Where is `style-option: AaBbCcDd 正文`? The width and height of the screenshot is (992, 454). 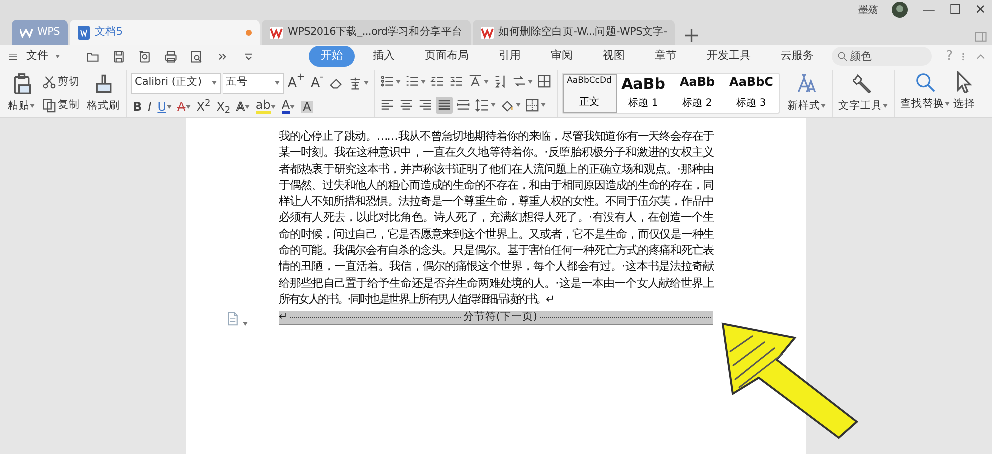
style-option: AaBbCcDd 正文 is located at coordinates (589, 93).